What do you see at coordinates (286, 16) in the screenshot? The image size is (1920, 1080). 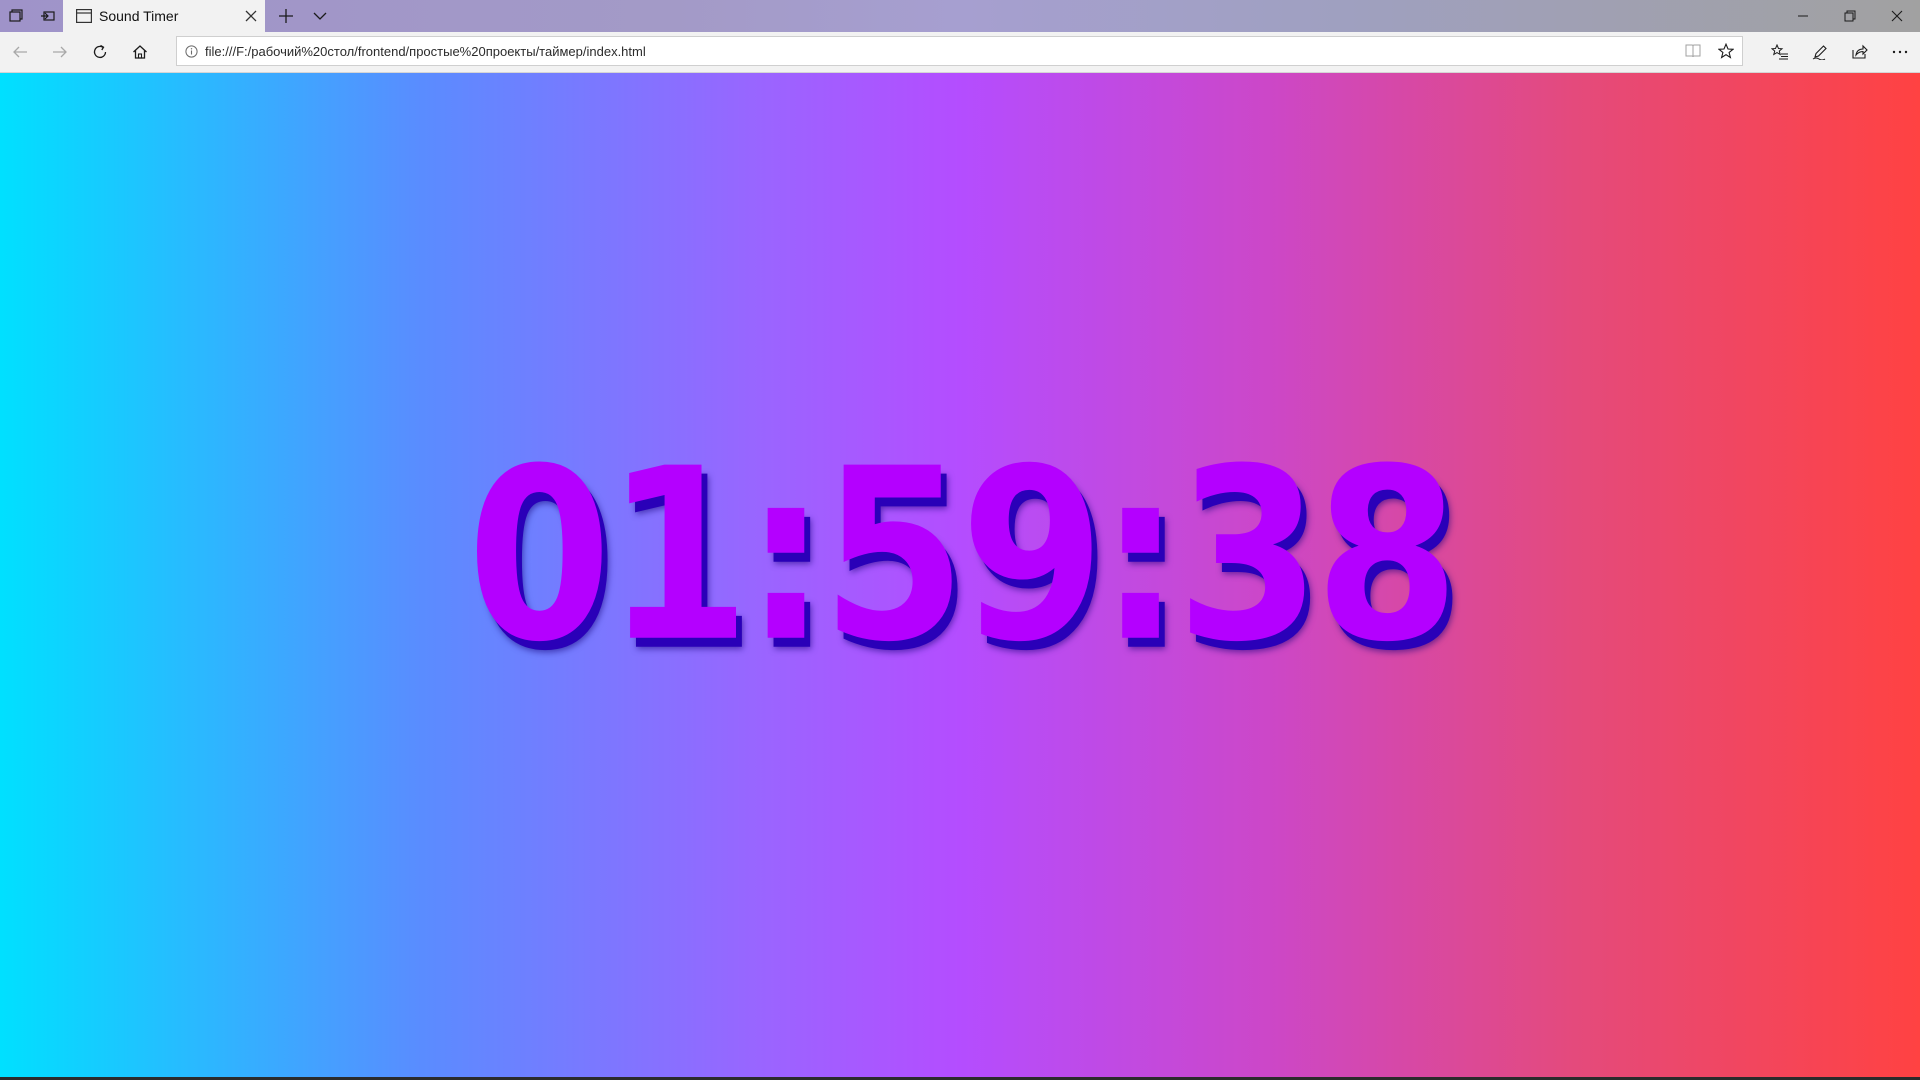 I see `plus-icon` at bounding box center [286, 16].